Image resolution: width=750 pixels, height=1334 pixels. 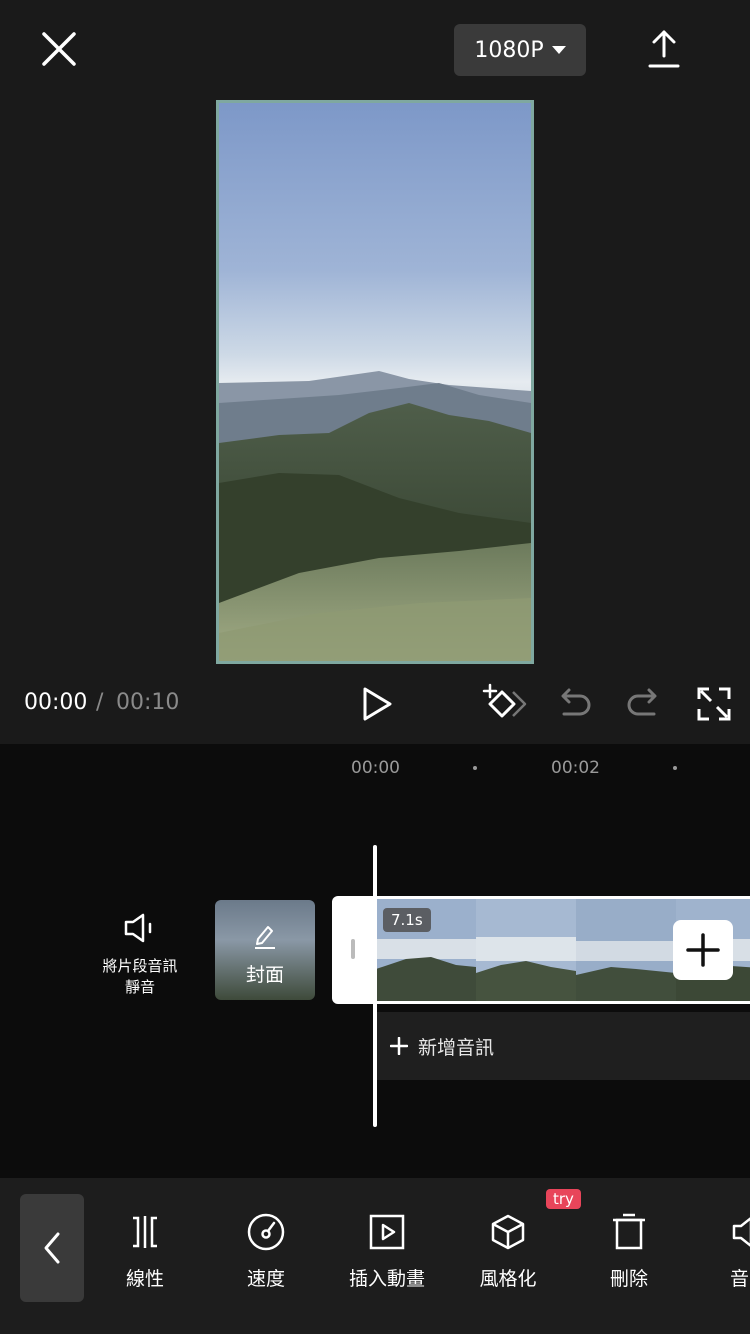 I want to click on add-audio-button: 新增音訊, so click(x=563, y=1046).